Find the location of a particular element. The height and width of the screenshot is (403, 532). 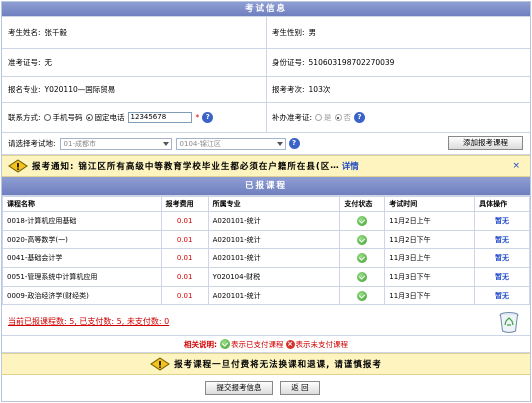

notice-detail-link: 详情 is located at coordinates (350, 166).